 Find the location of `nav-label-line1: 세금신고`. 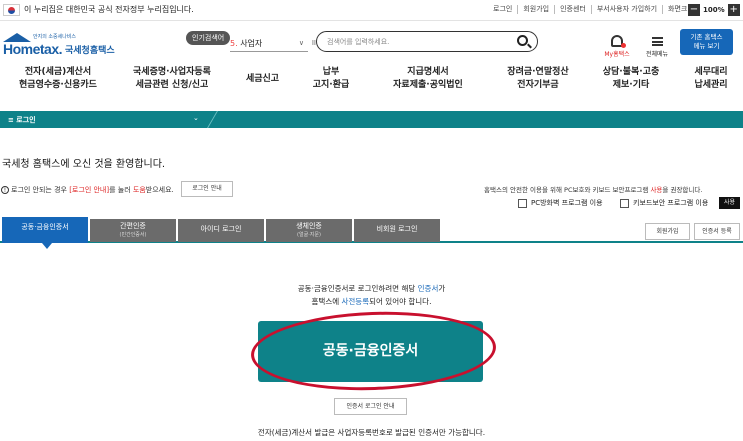

nav-label-line1: 세금신고 is located at coordinates (262, 79).